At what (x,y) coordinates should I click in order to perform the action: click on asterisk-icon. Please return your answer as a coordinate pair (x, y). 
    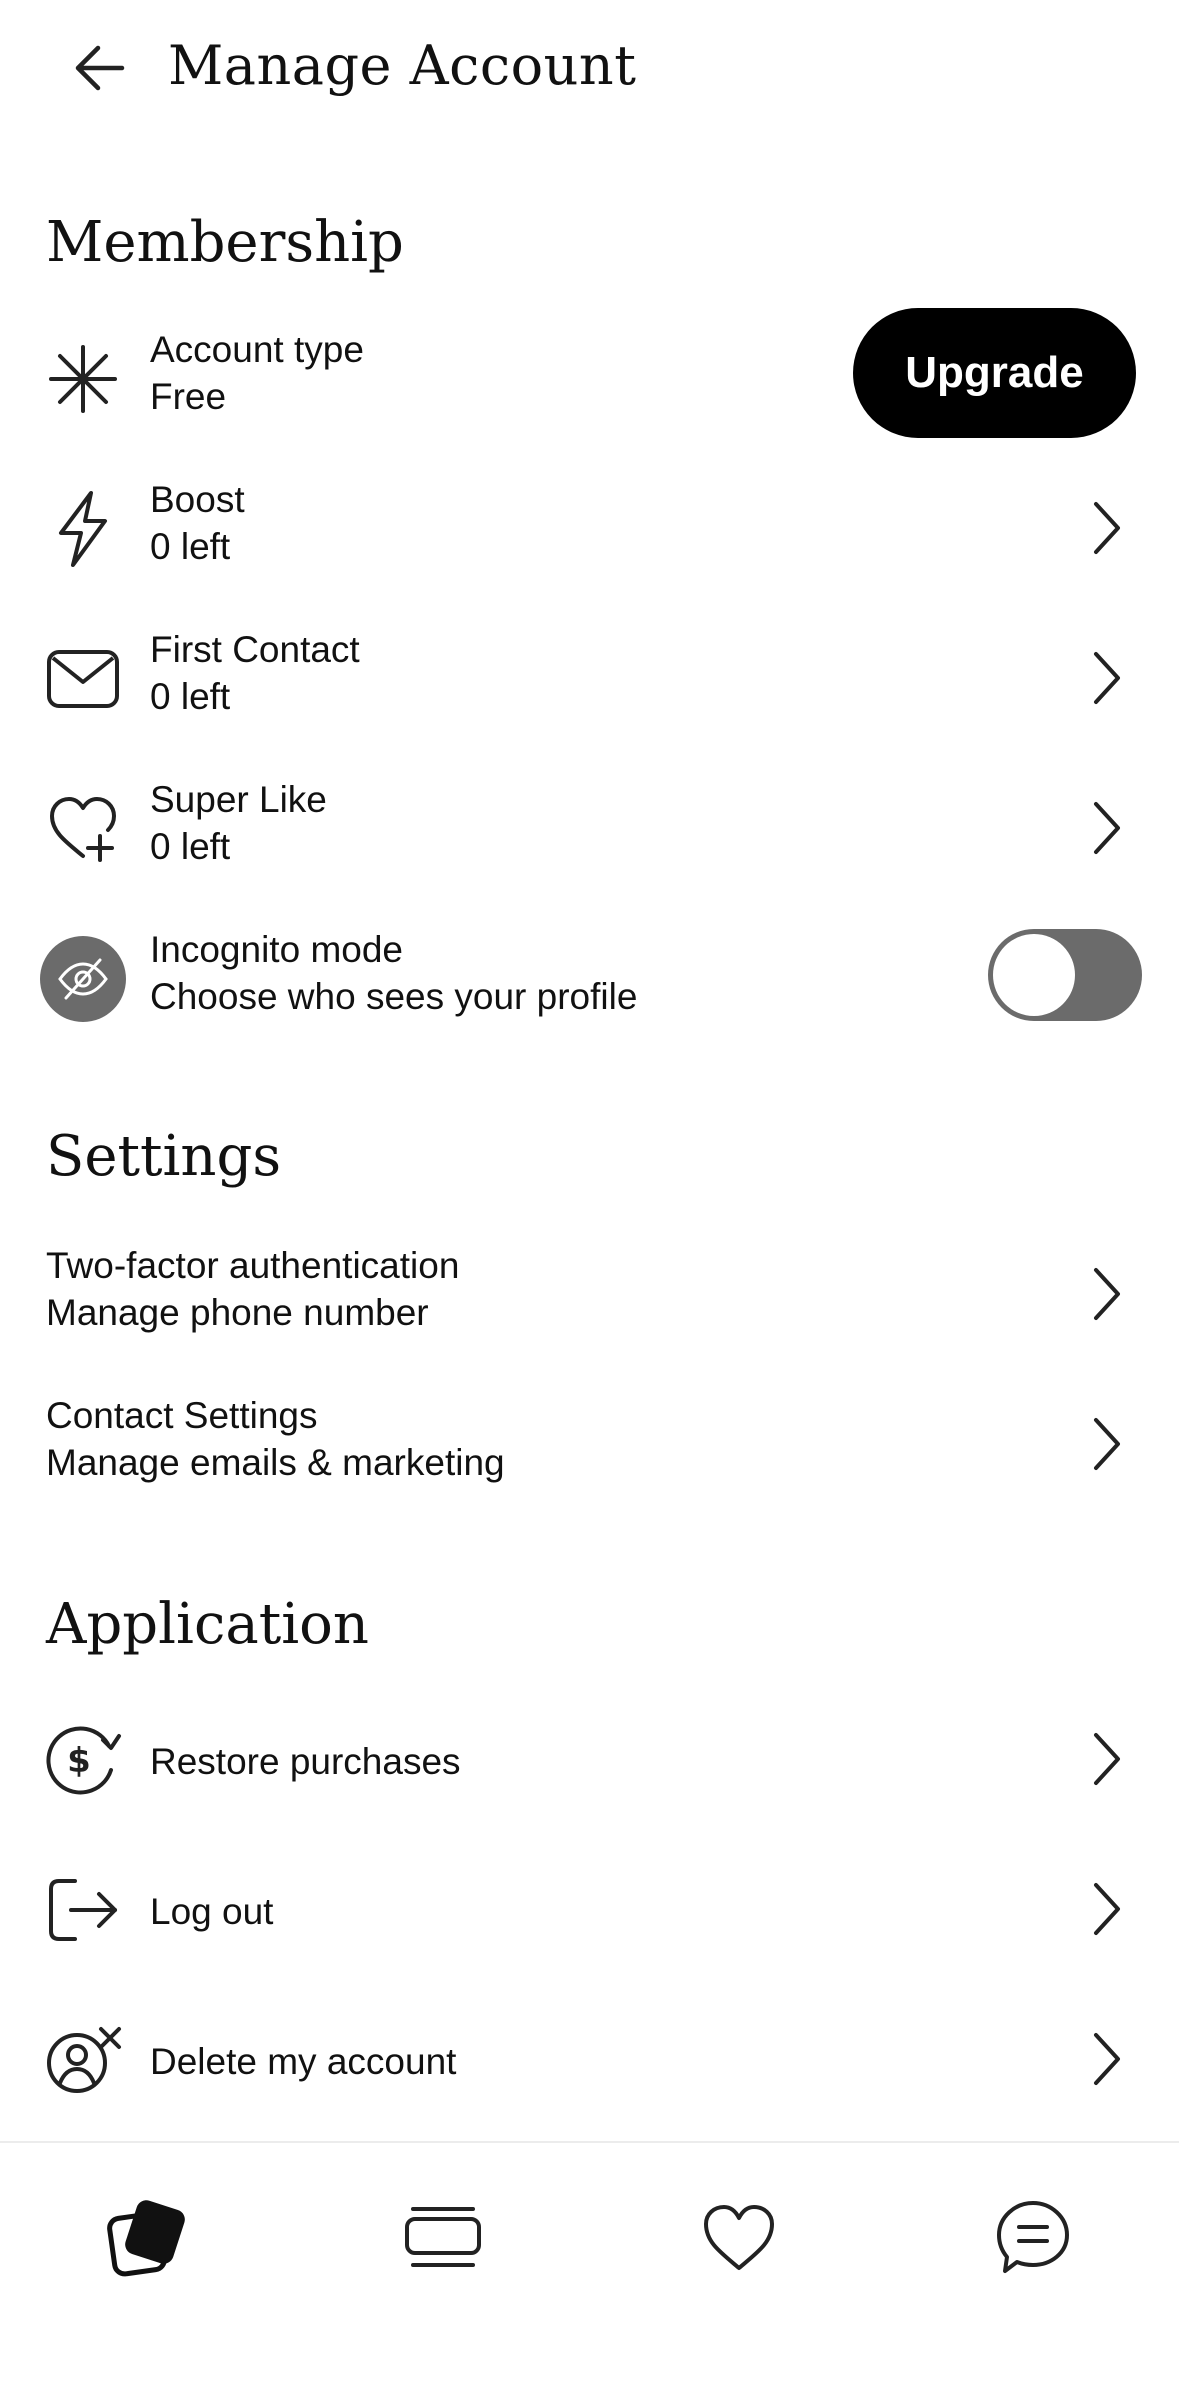
    Looking at the image, I should click on (83, 379).